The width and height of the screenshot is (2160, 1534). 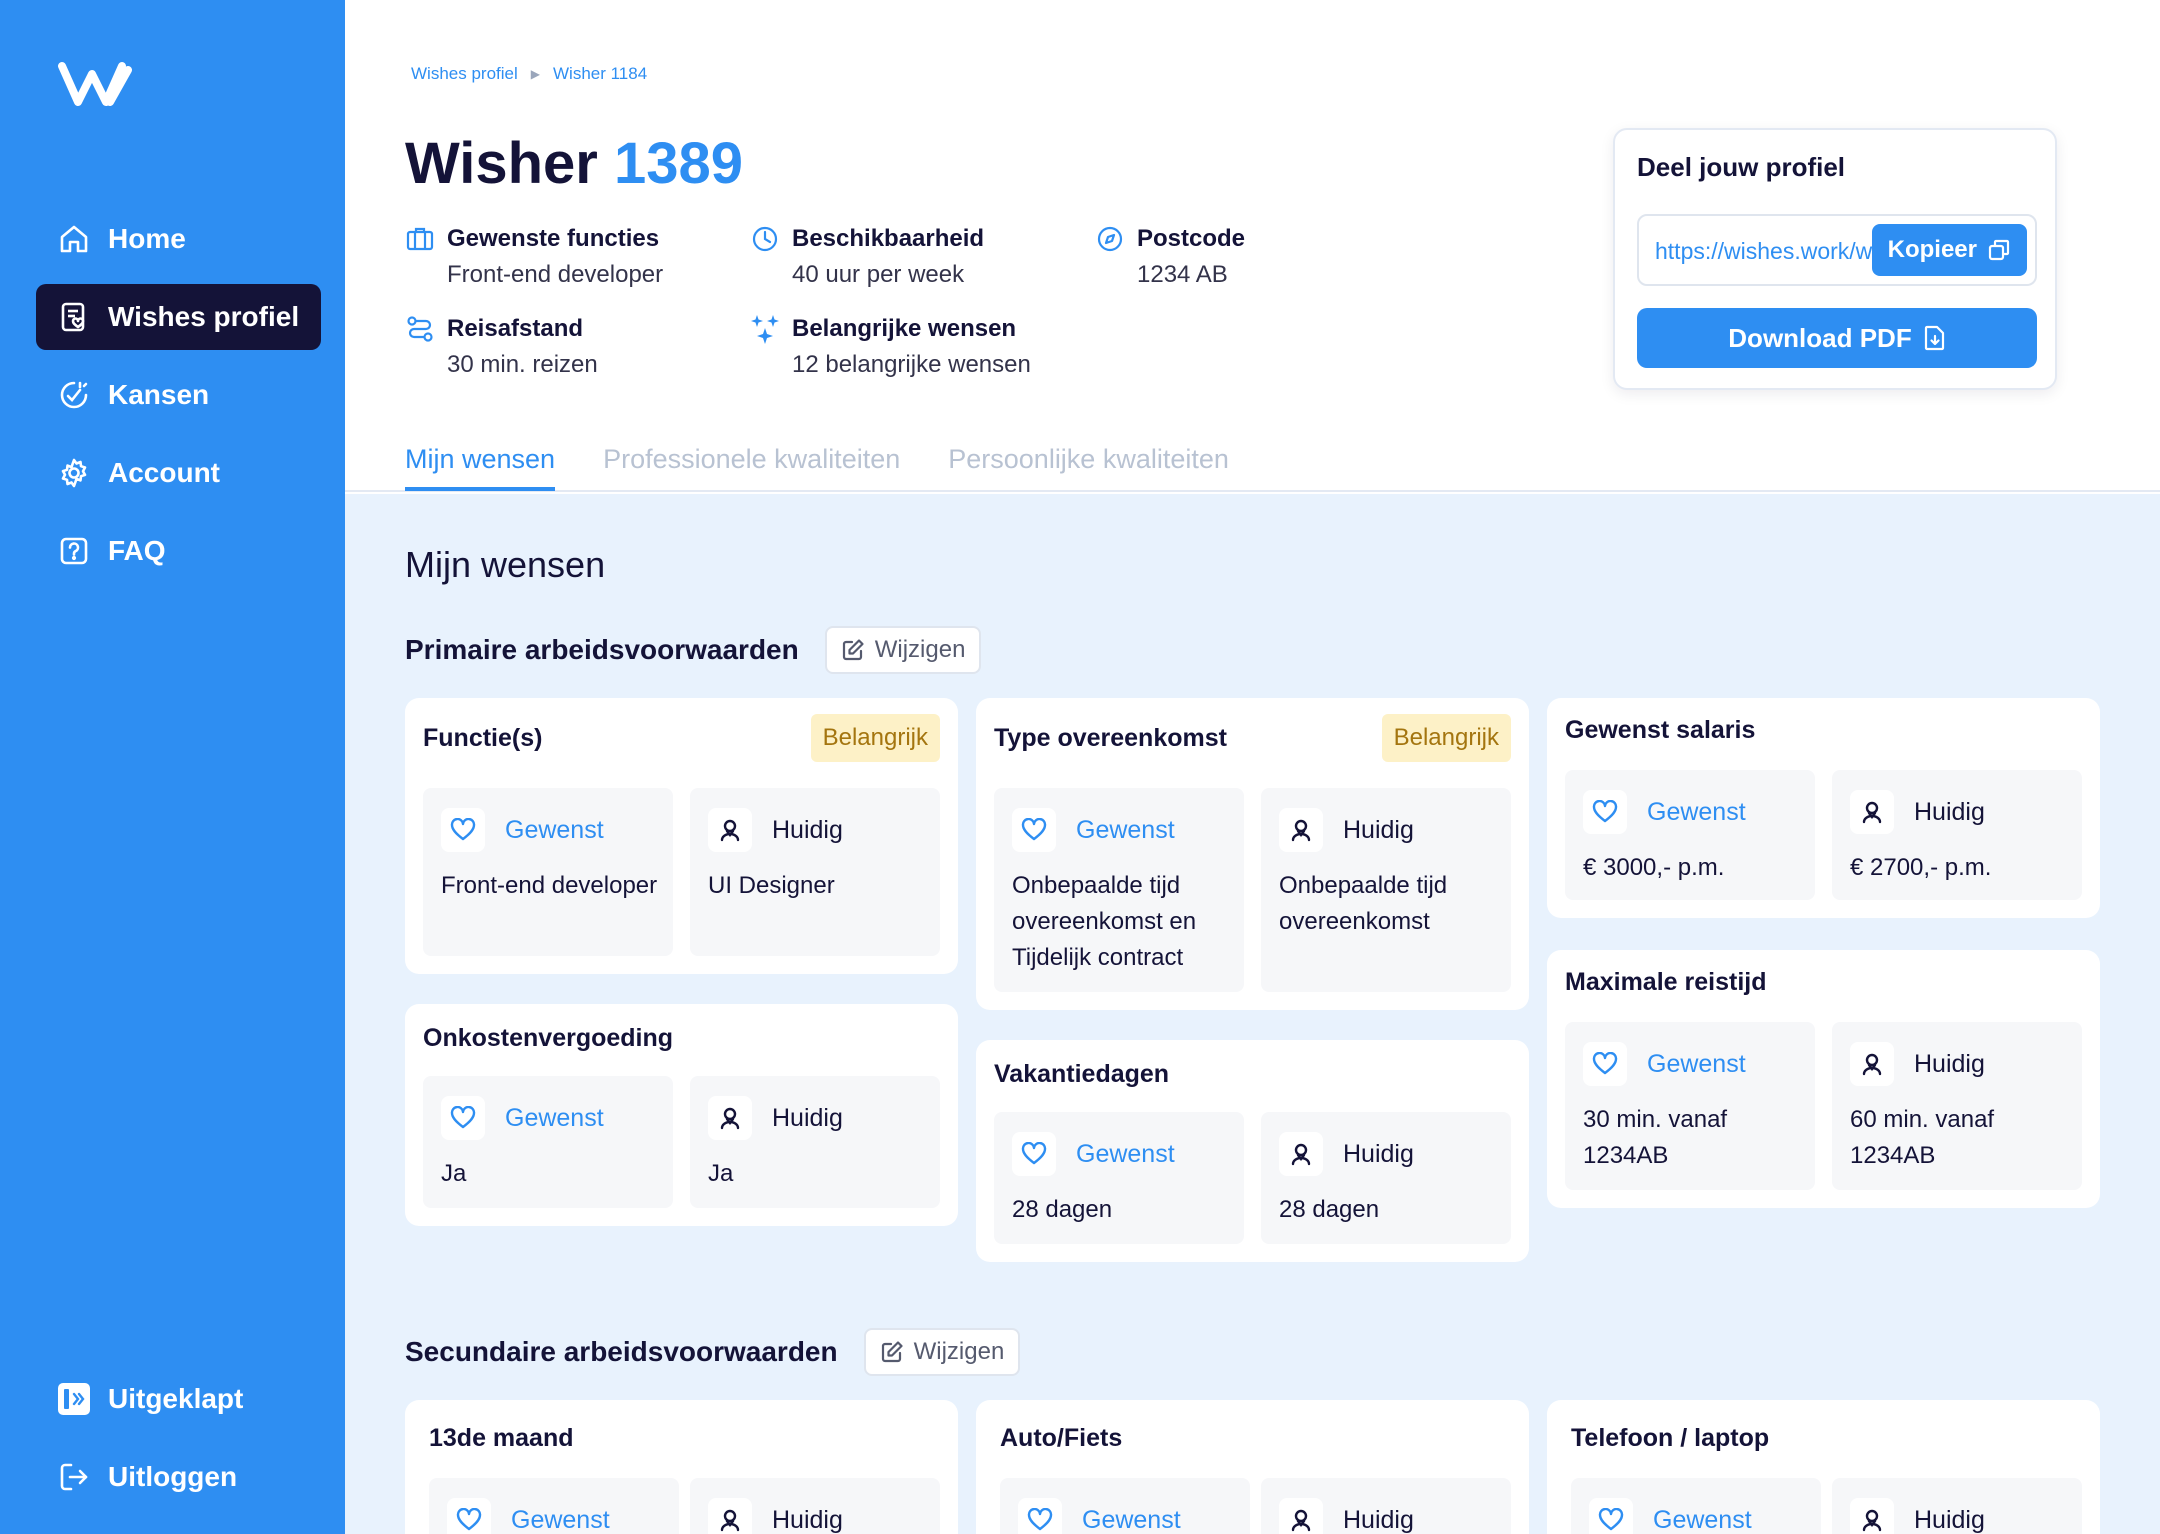 I want to click on nav-home: Home, so click(x=178, y=239).